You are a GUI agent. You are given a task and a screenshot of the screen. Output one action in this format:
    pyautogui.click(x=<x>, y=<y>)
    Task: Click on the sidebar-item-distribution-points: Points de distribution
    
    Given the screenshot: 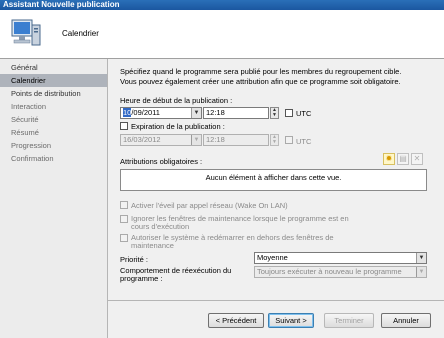 What is the action you would take?
    pyautogui.click(x=53, y=93)
    